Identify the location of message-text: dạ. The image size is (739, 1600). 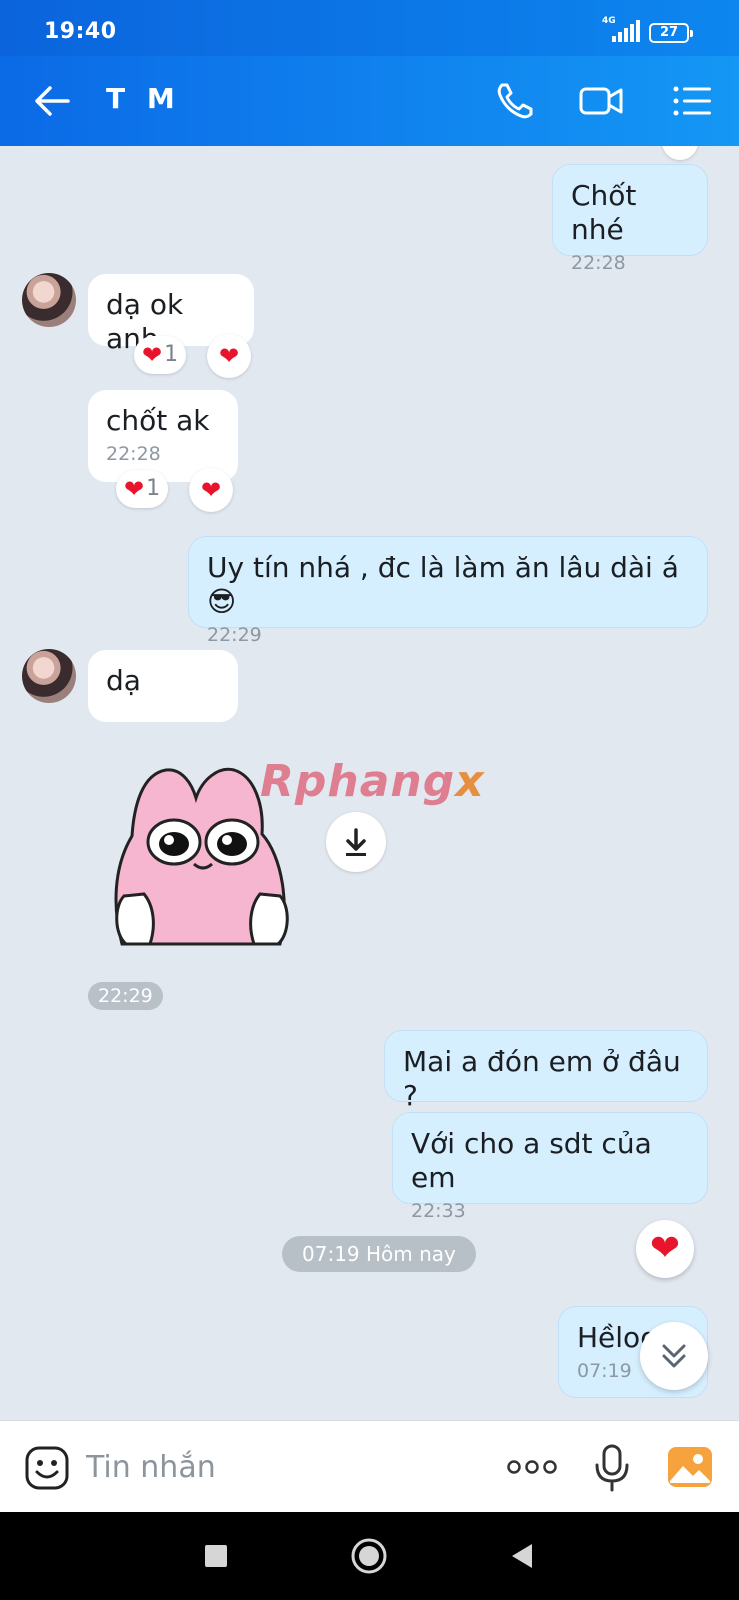
(123, 680).